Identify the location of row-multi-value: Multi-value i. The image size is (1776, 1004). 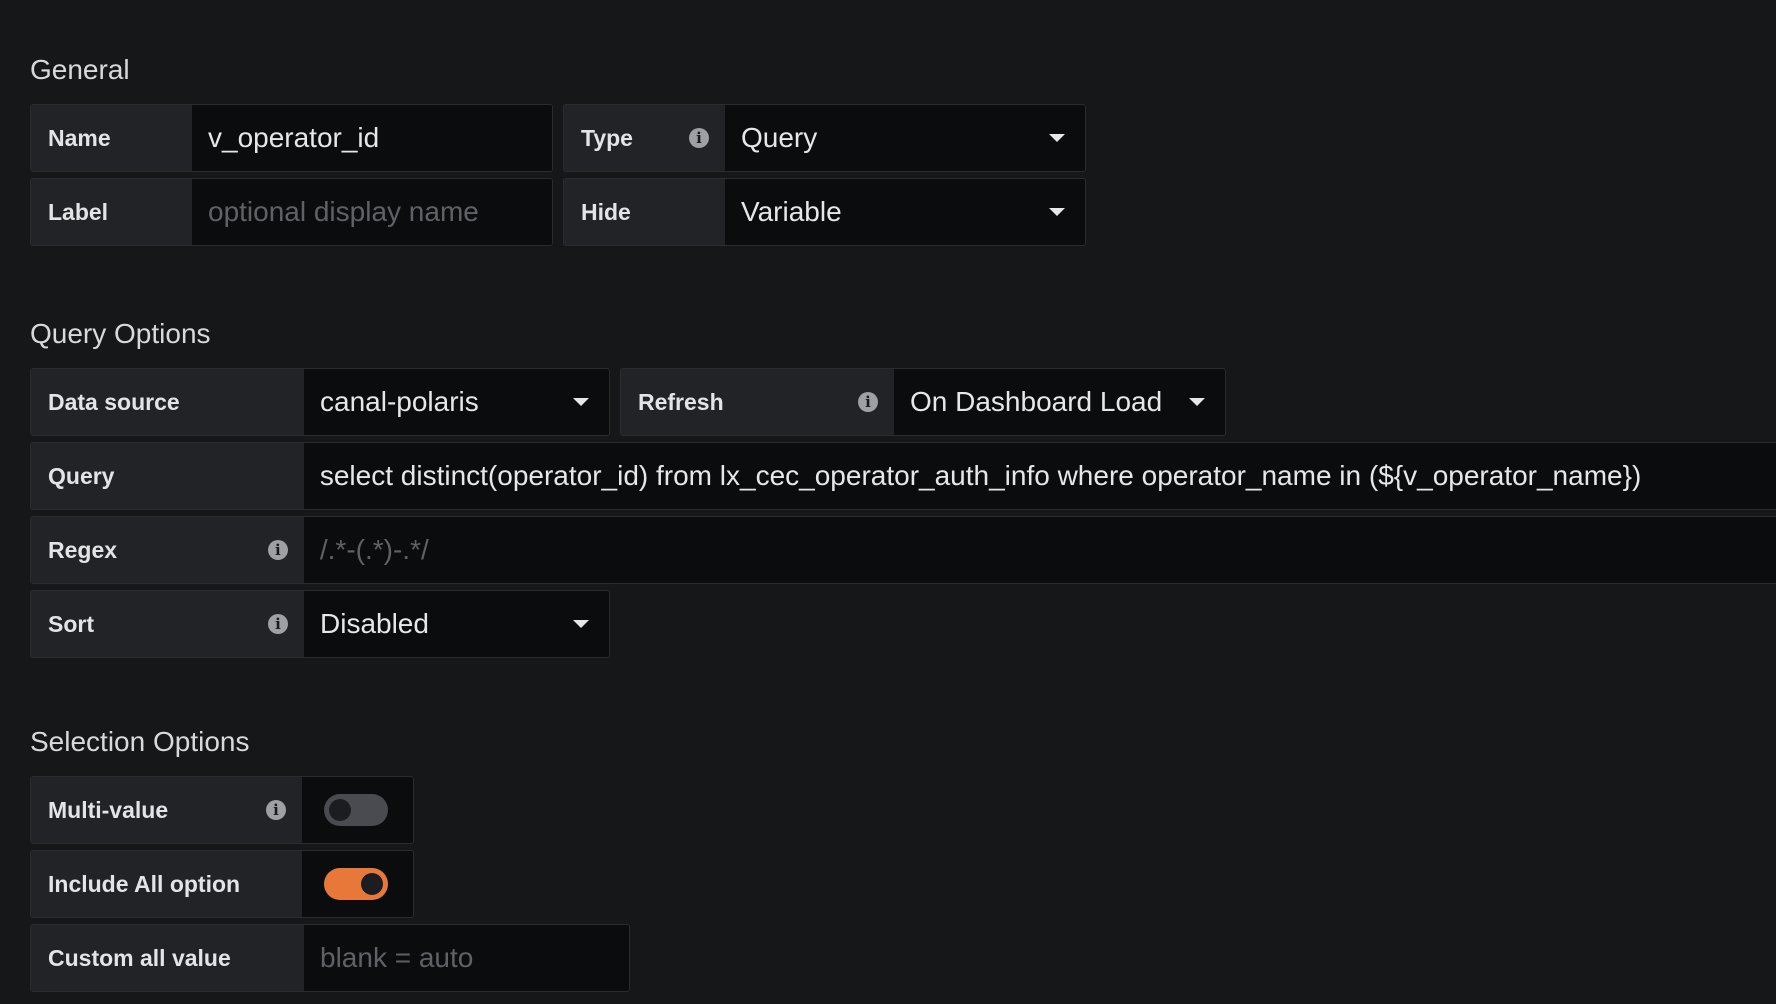
(222, 810).